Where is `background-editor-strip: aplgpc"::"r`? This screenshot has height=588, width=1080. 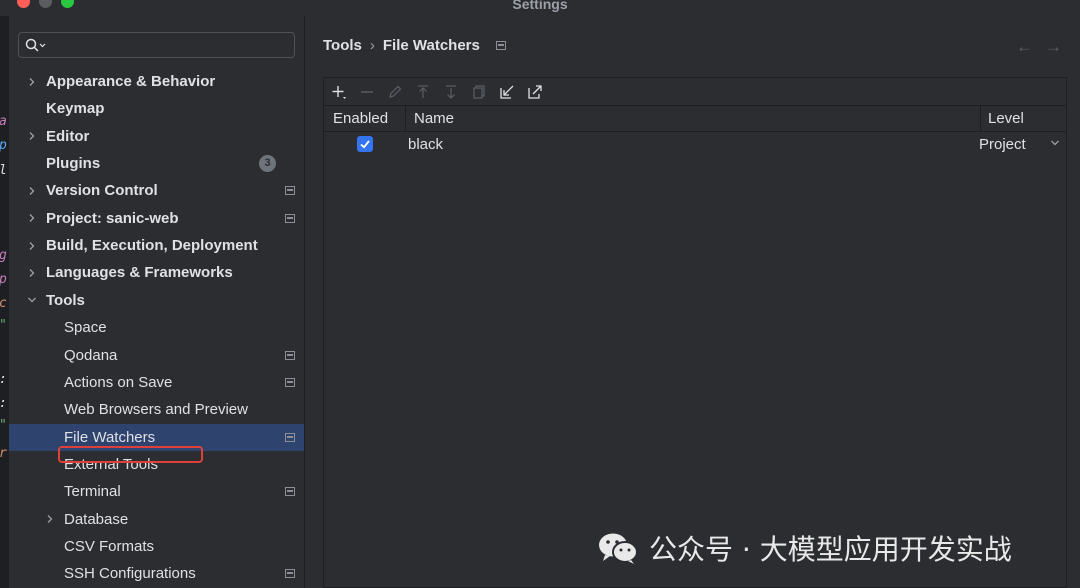
background-editor-strip: aplgpc"::"r is located at coordinates (4, 302).